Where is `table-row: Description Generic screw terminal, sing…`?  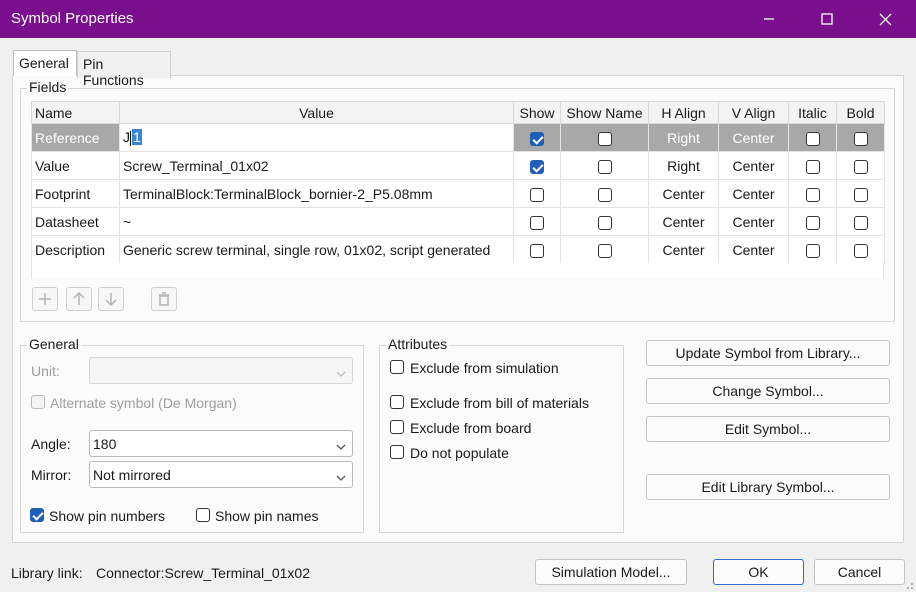 table-row: Description Generic screw terminal, sing… is located at coordinates (458, 249).